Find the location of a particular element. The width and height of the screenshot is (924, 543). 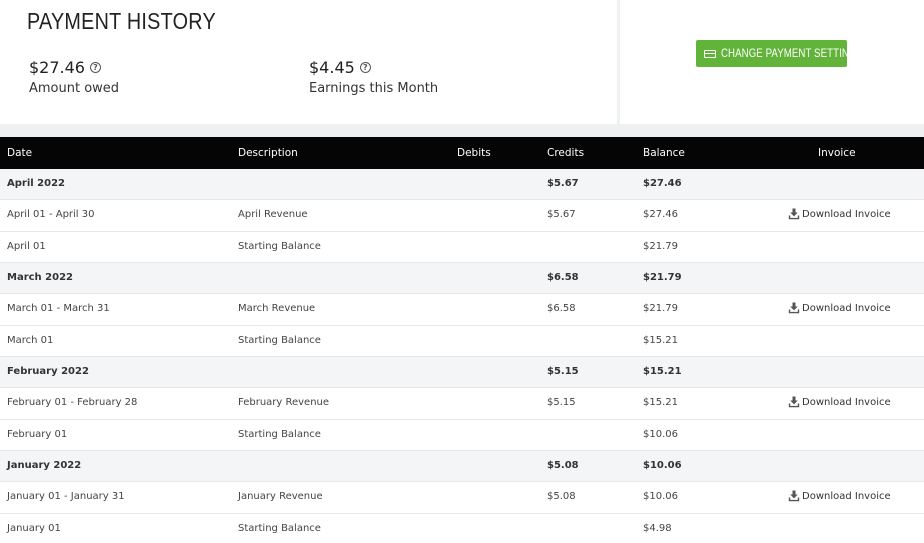

earnings-stat: $4.45 ? Earnings this Month is located at coordinates (373, 77).